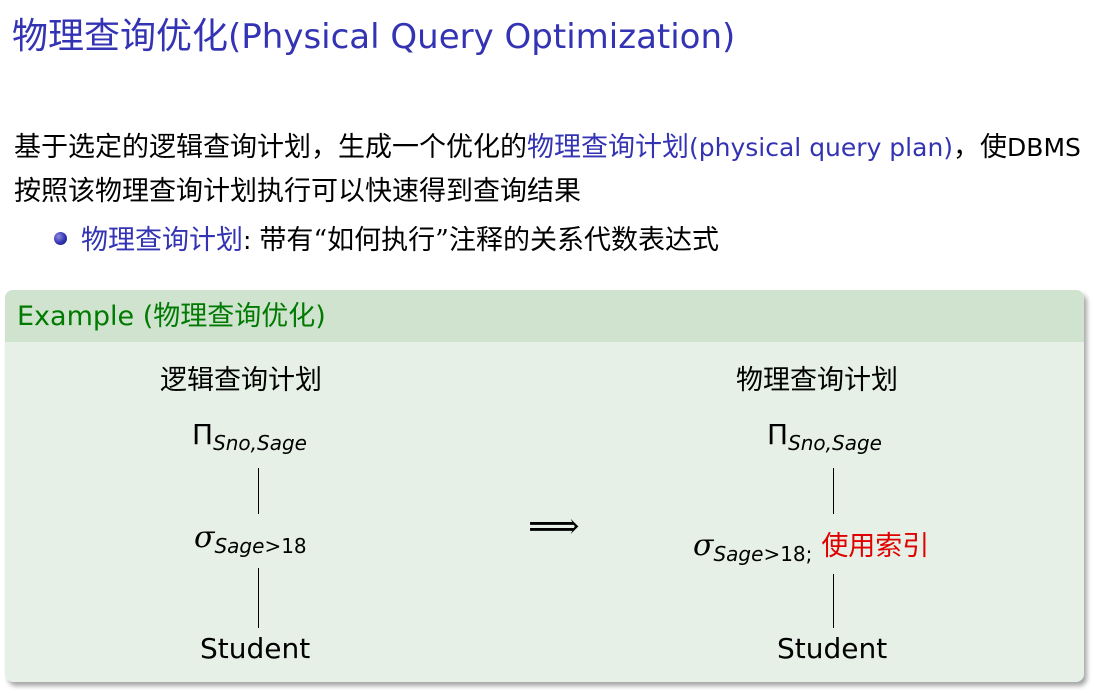 The height and width of the screenshot is (693, 1094). Describe the element at coordinates (239, 546) in the screenshot. I see `logical-selection-attr: Sage` at that location.